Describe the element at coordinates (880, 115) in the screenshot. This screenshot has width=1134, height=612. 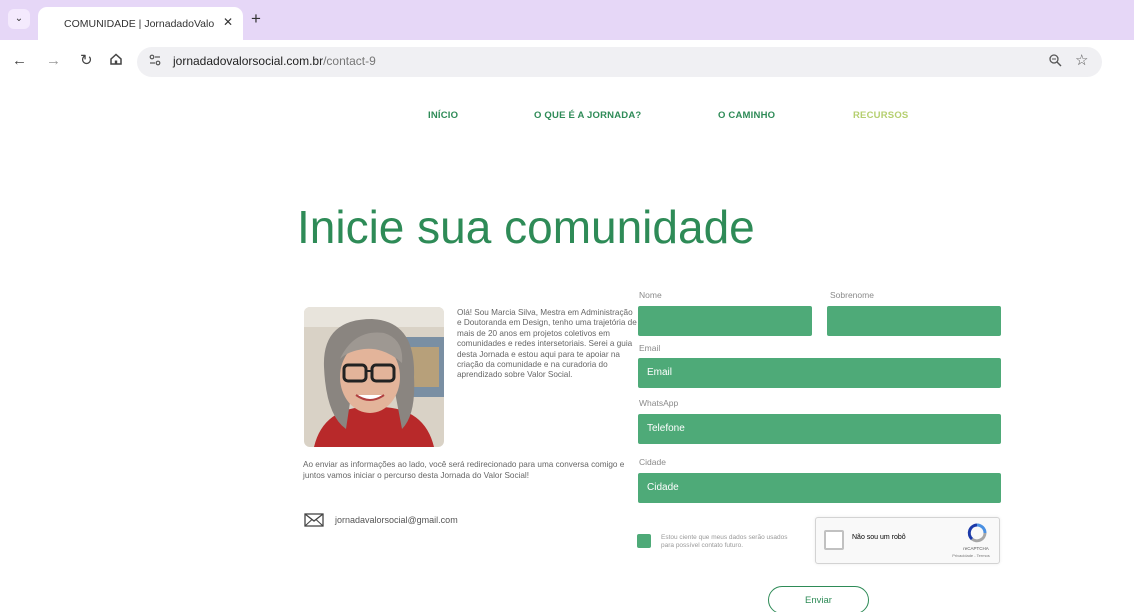
I see `nav-item-recursos: RECURSOS` at that location.